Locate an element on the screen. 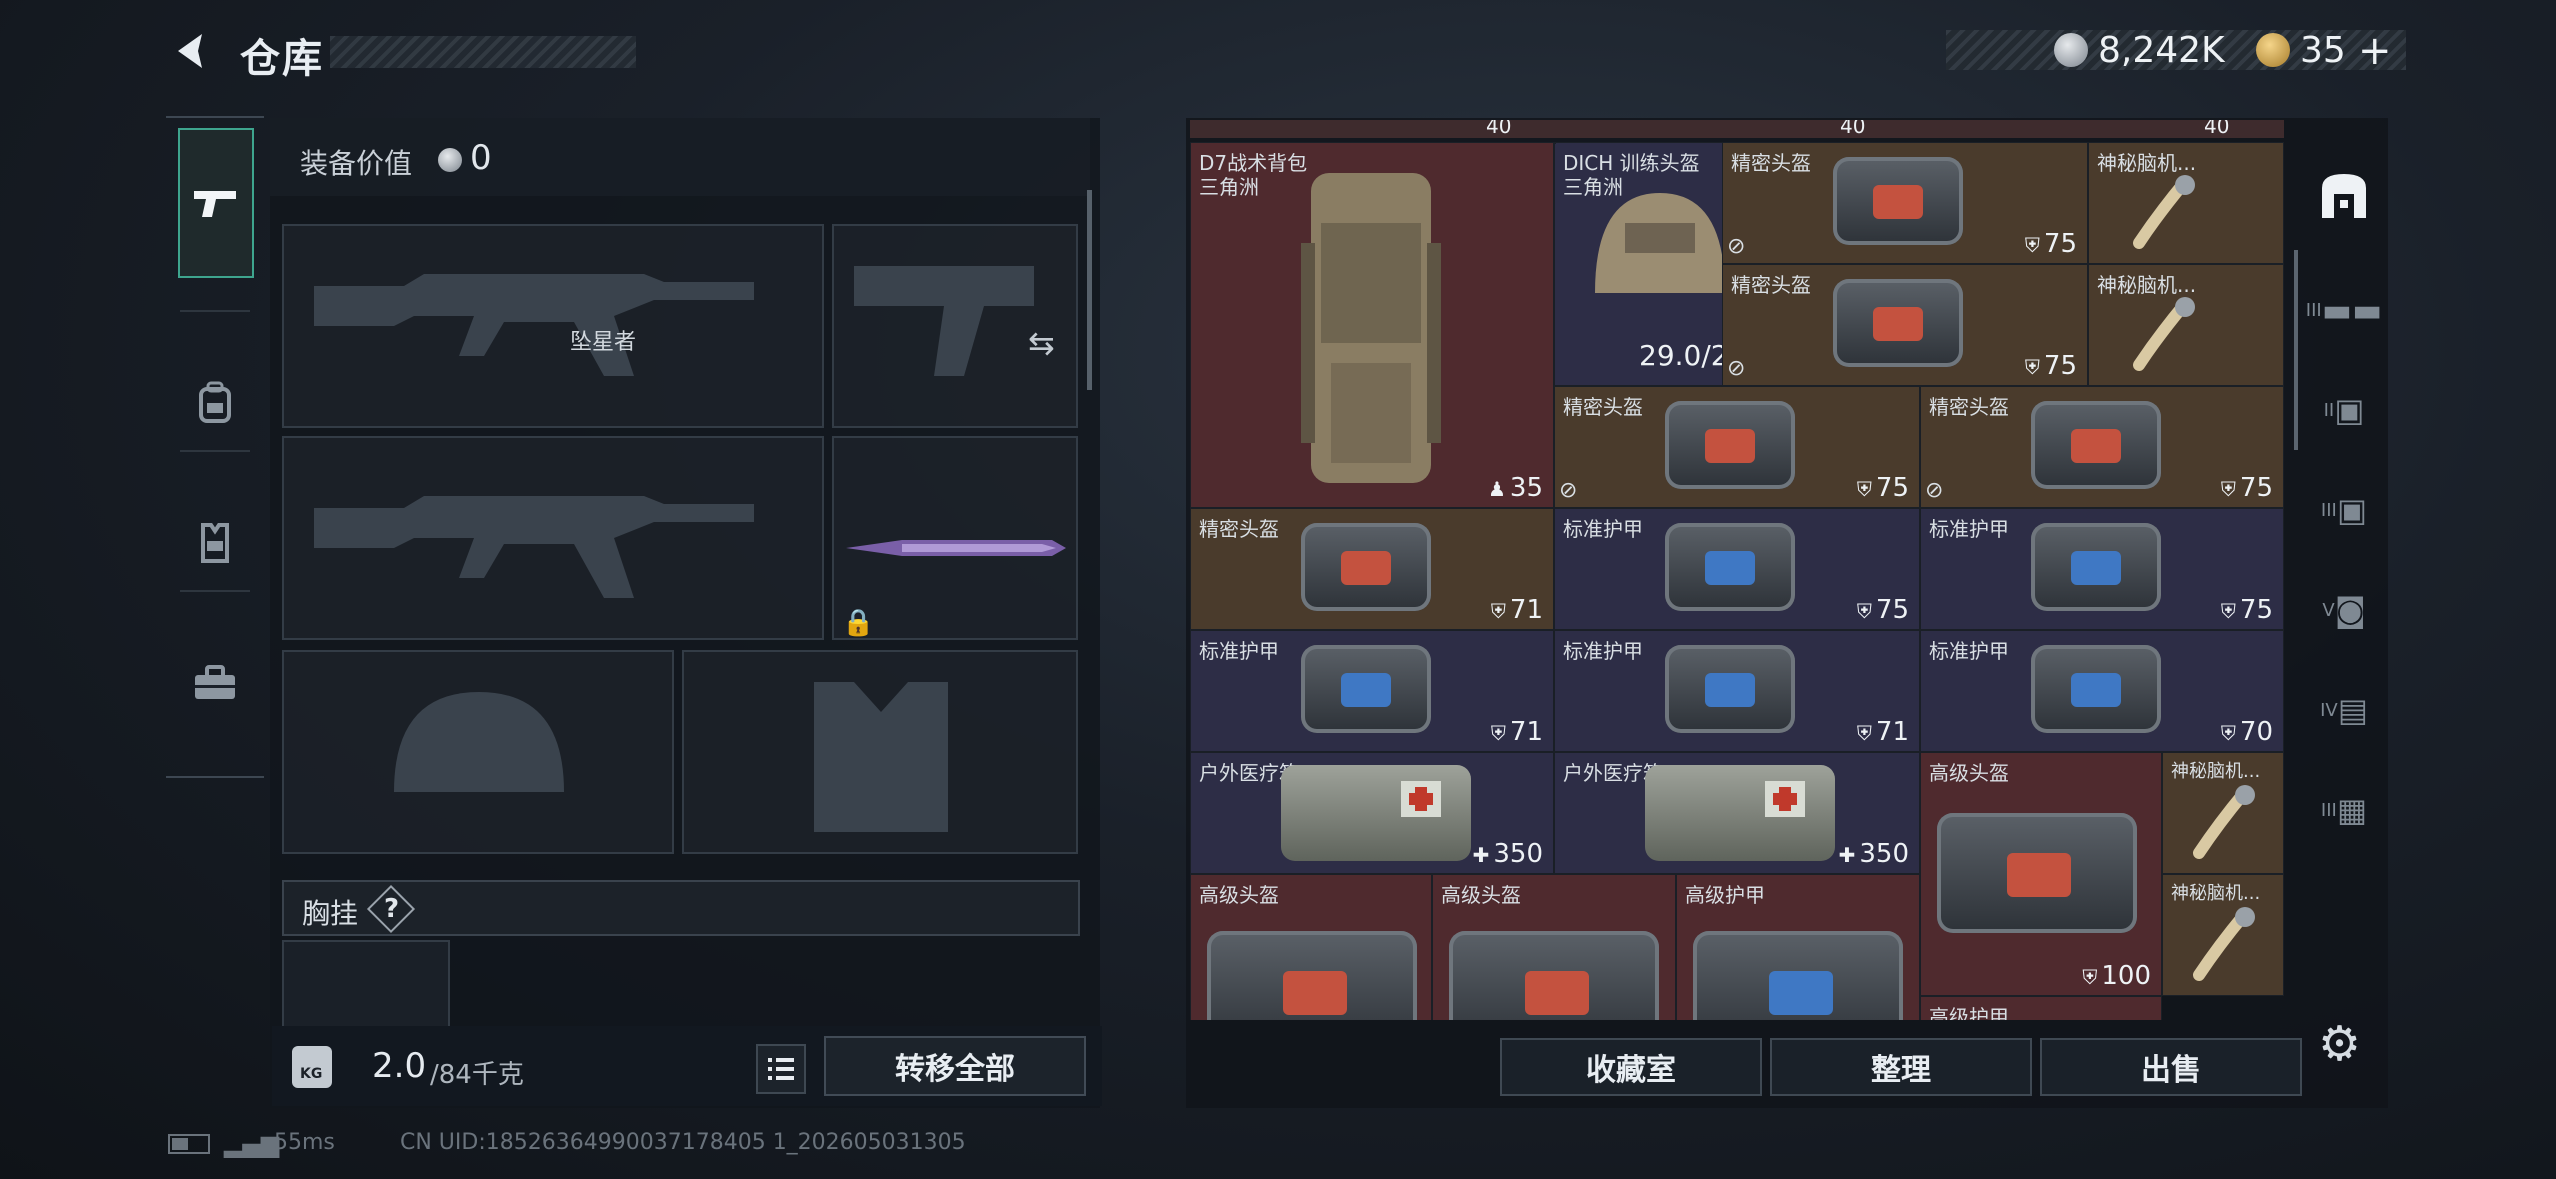 Image resolution: width=2556 pixels, height=1179 pixels. back-arrow-icon is located at coordinates (191, 51).